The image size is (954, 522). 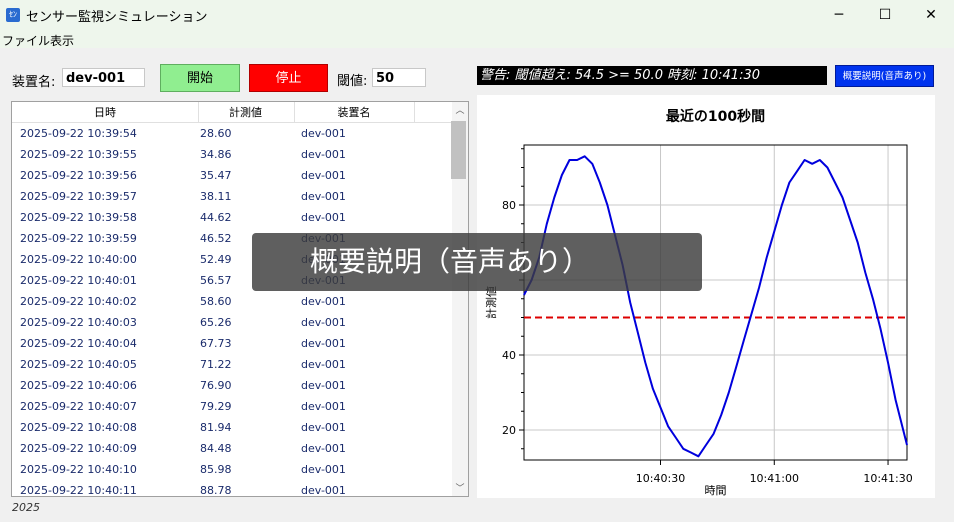 I want to click on cell-value: 38.11, so click(x=216, y=196).